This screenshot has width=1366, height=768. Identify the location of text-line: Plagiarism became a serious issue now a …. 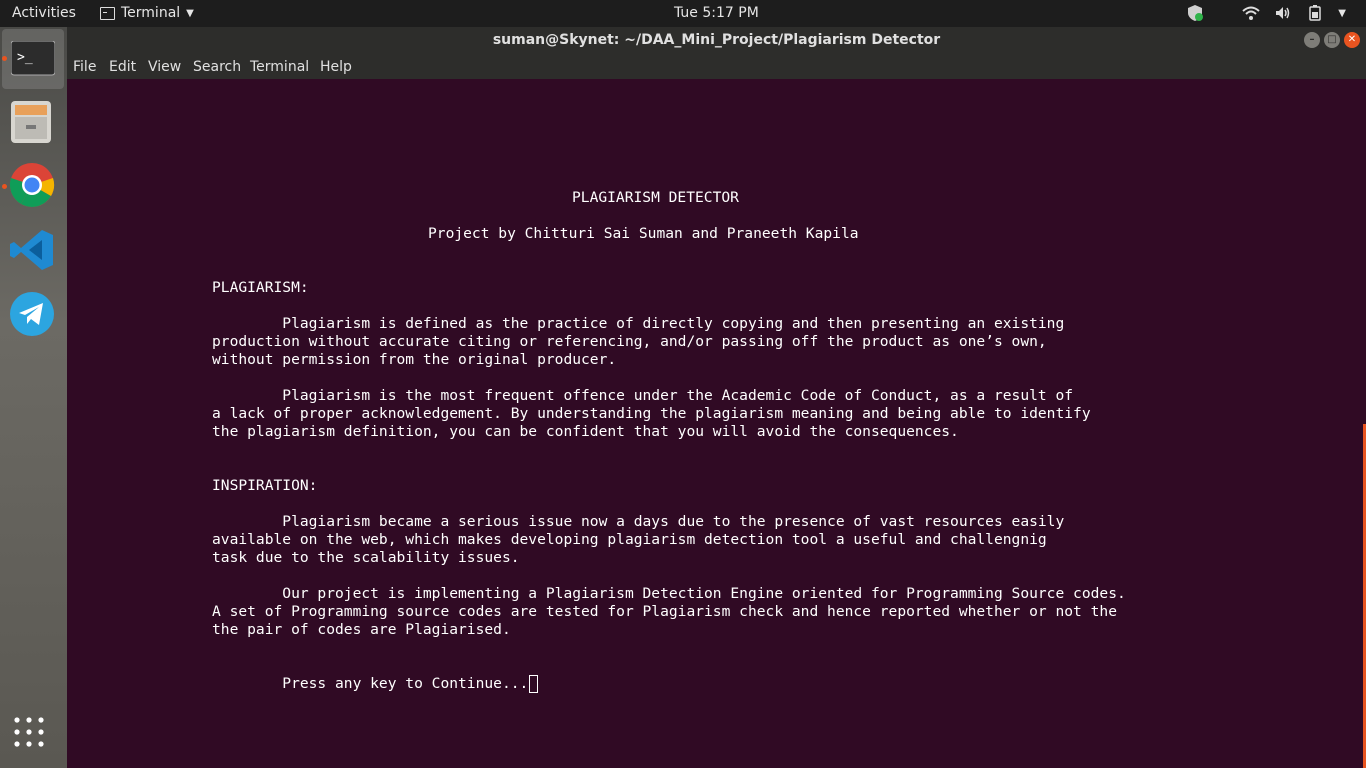
(638, 521).